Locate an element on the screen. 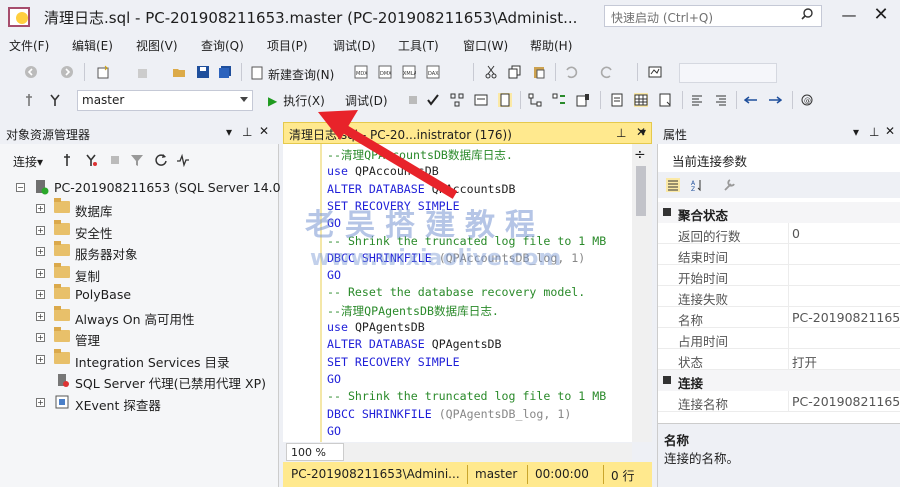 Image resolution: width=900 pixels, height=487 pixels. property-row: 名称 PC-201908211653 is located at coordinates (779, 317).